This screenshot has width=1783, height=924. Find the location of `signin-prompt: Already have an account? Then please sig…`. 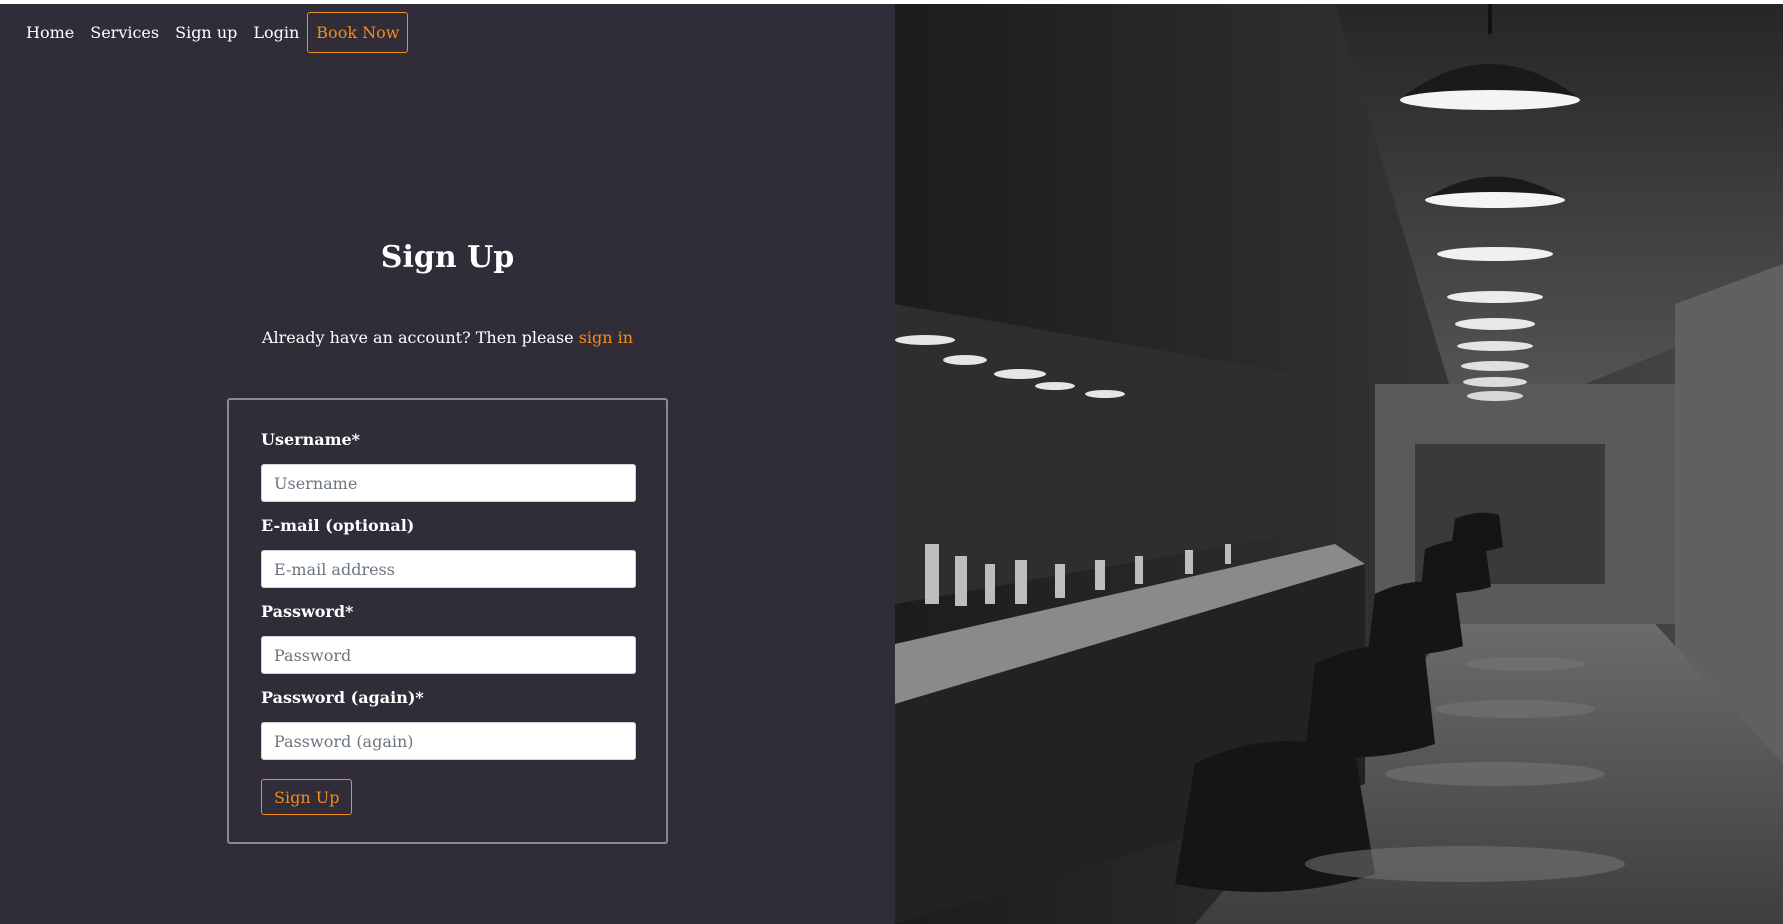

signin-prompt: Already have an account? Then please sig… is located at coordinates (447, 337).